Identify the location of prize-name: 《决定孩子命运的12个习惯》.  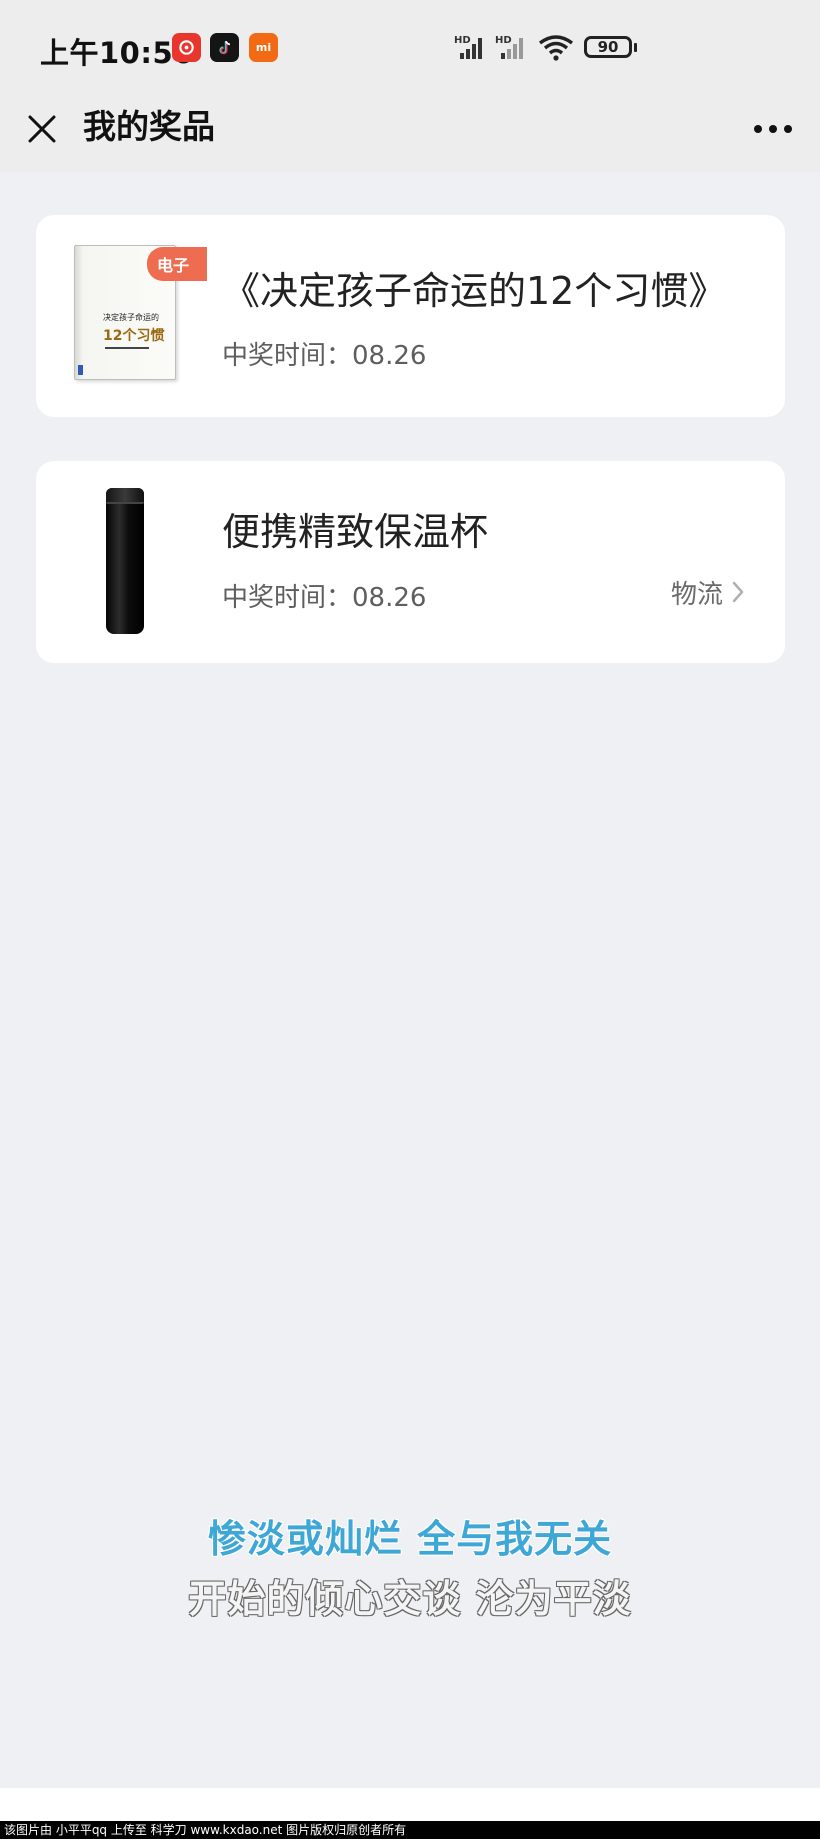
(474, 291).